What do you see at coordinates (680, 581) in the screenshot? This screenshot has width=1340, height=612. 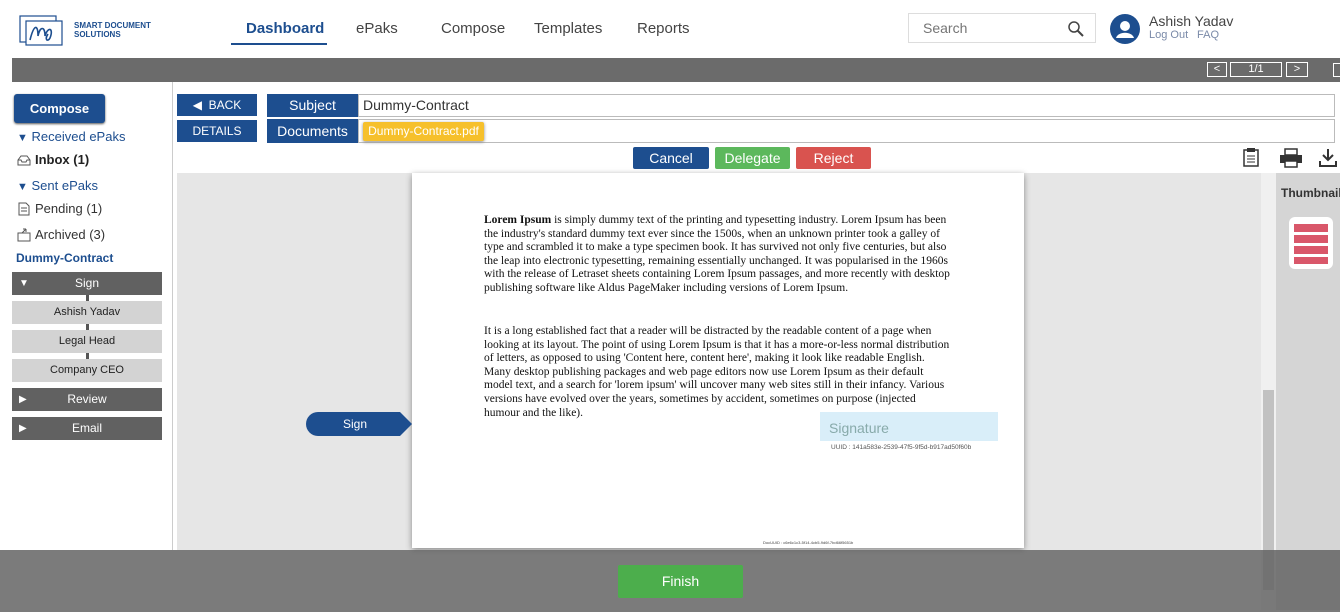 I see `finish-button: Finish` at bounding box center [680, 581].